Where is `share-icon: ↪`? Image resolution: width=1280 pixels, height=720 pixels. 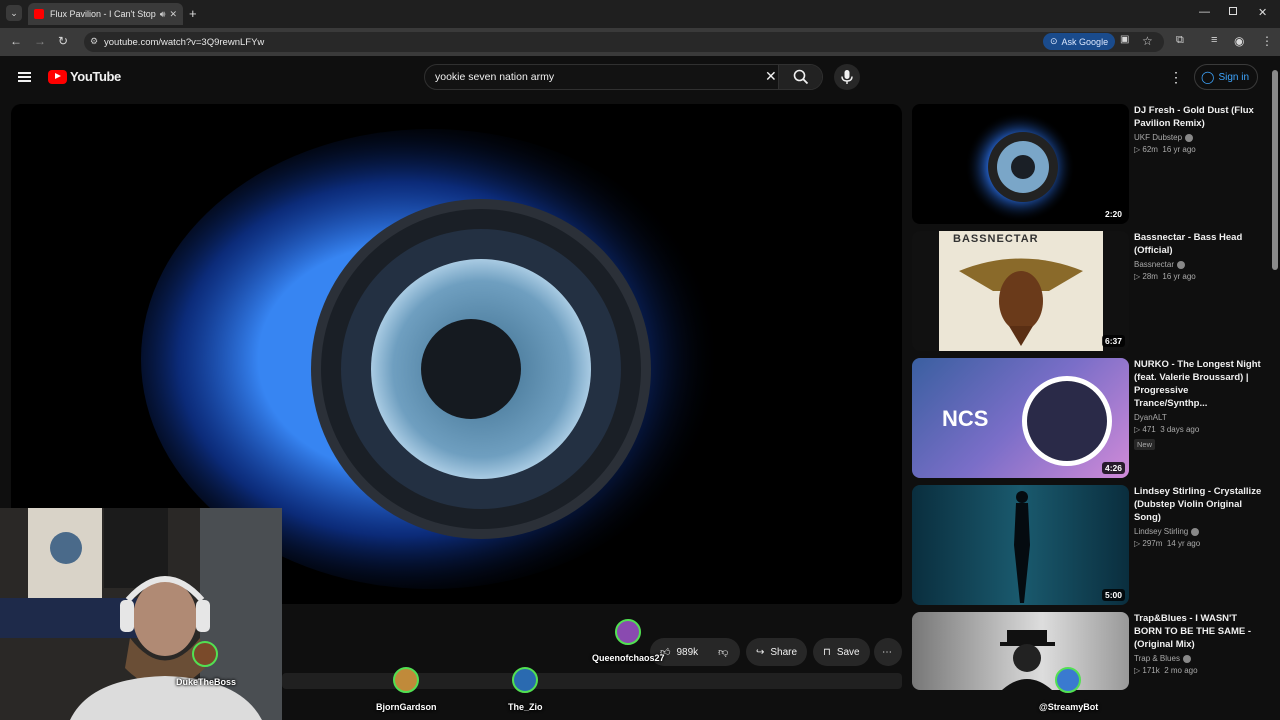 share-icon: ↪ is located at coordinates (760, 652).